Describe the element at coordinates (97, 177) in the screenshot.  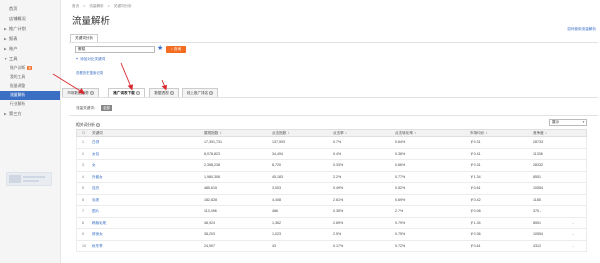
I see `cell-keyword: 外套女` at that location.